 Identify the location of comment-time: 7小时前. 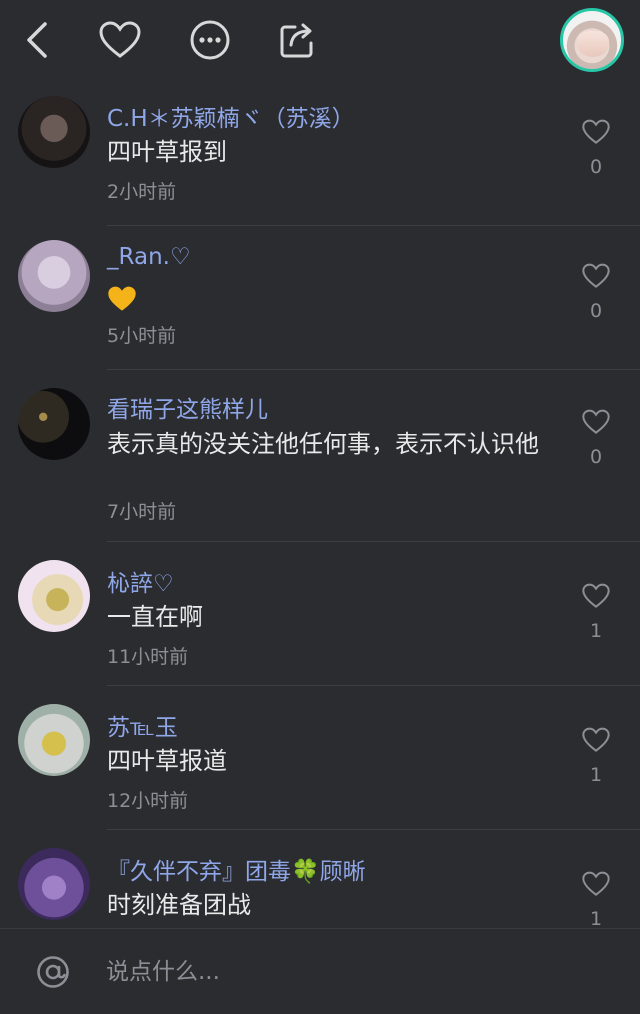
(142, 512).